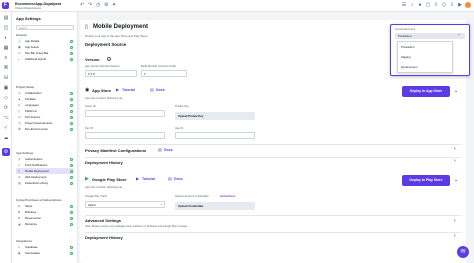 This screenshot has height=263, width=474. Describe the element at coordinates (405, 29) in the screenshot. I see `environment-label: Live Environment` at that location.